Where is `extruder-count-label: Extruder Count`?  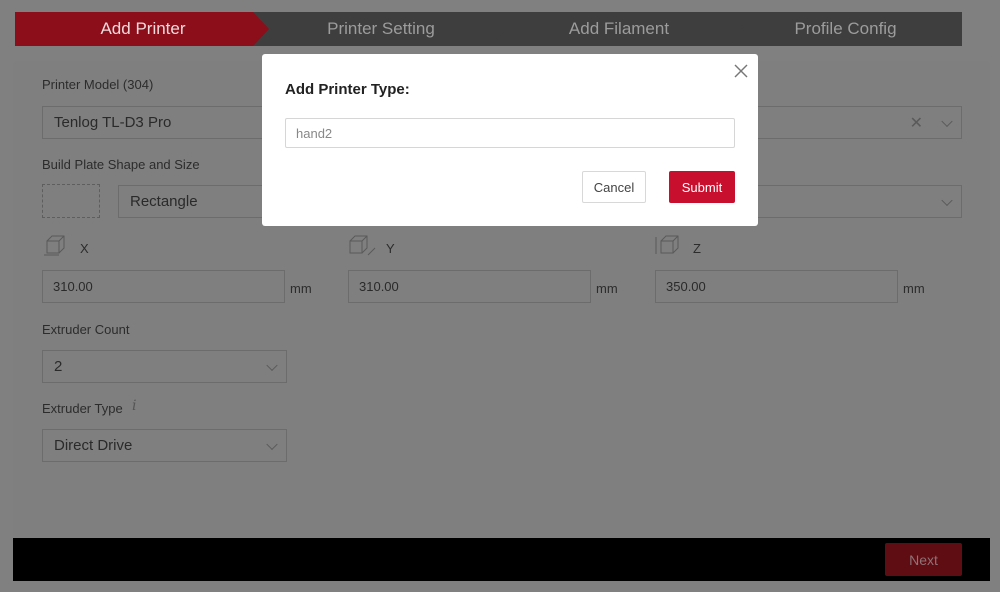
extruder-count-label: Extruder Count is located at coordinates (86, 329).